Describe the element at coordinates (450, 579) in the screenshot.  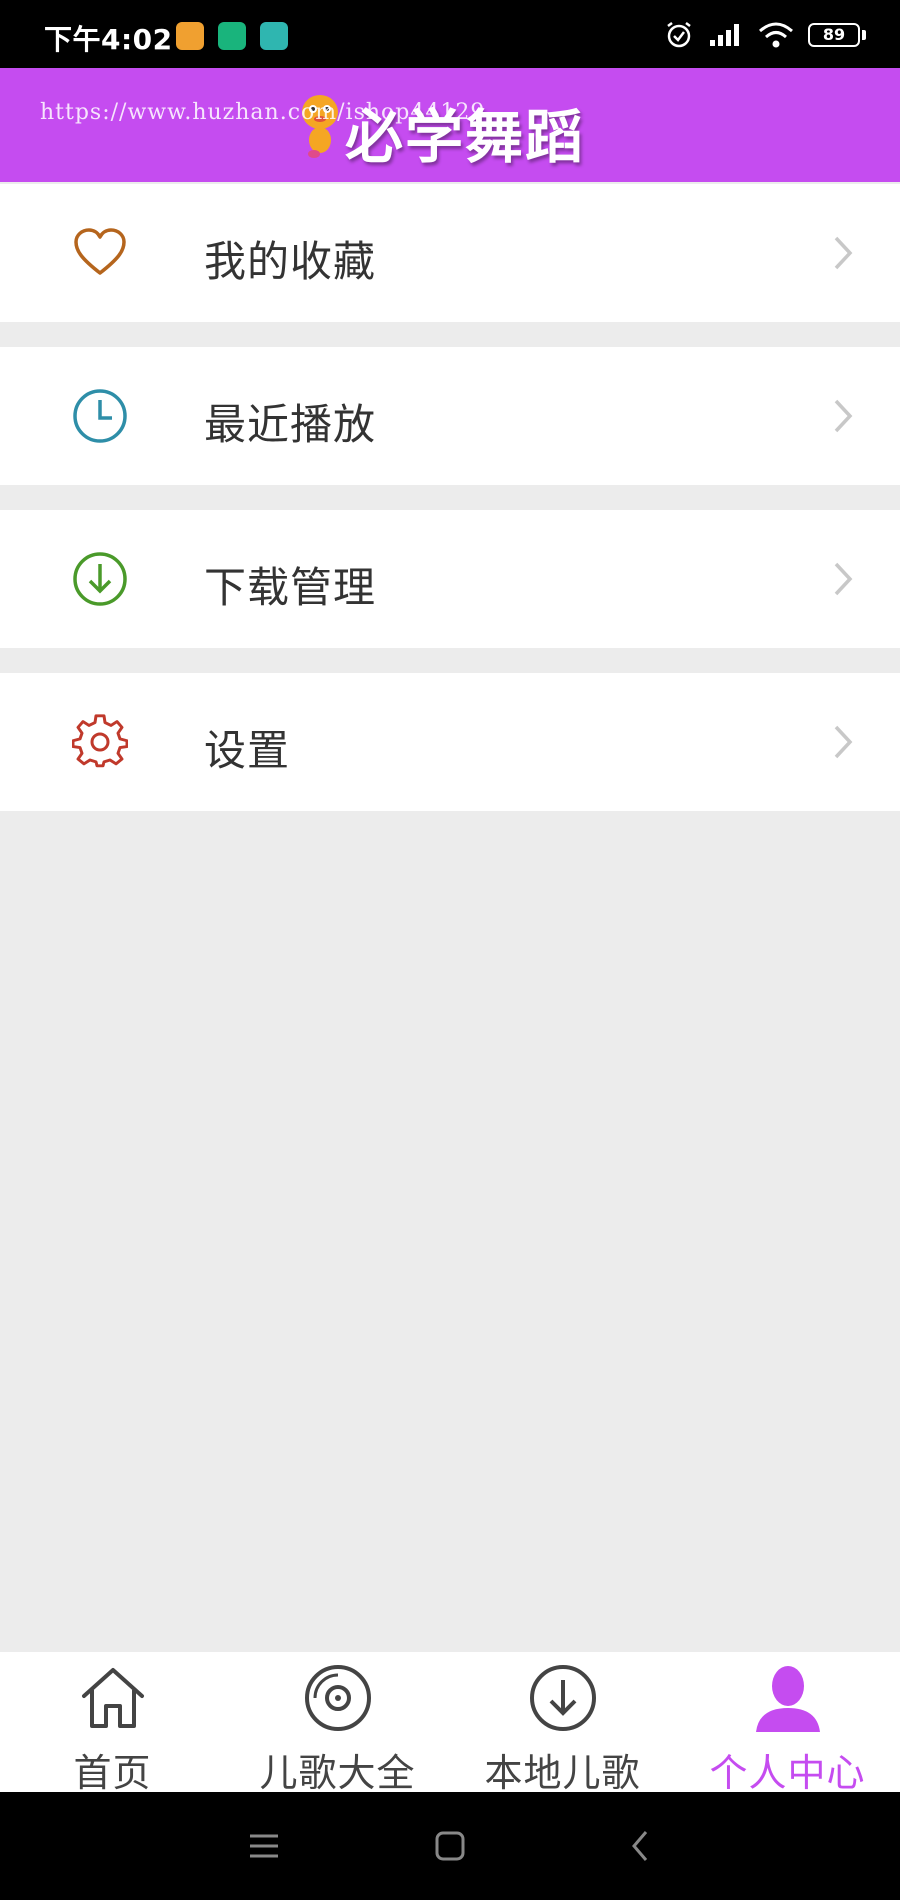
I see `menu-item-downloads: 下载管理` at that location.